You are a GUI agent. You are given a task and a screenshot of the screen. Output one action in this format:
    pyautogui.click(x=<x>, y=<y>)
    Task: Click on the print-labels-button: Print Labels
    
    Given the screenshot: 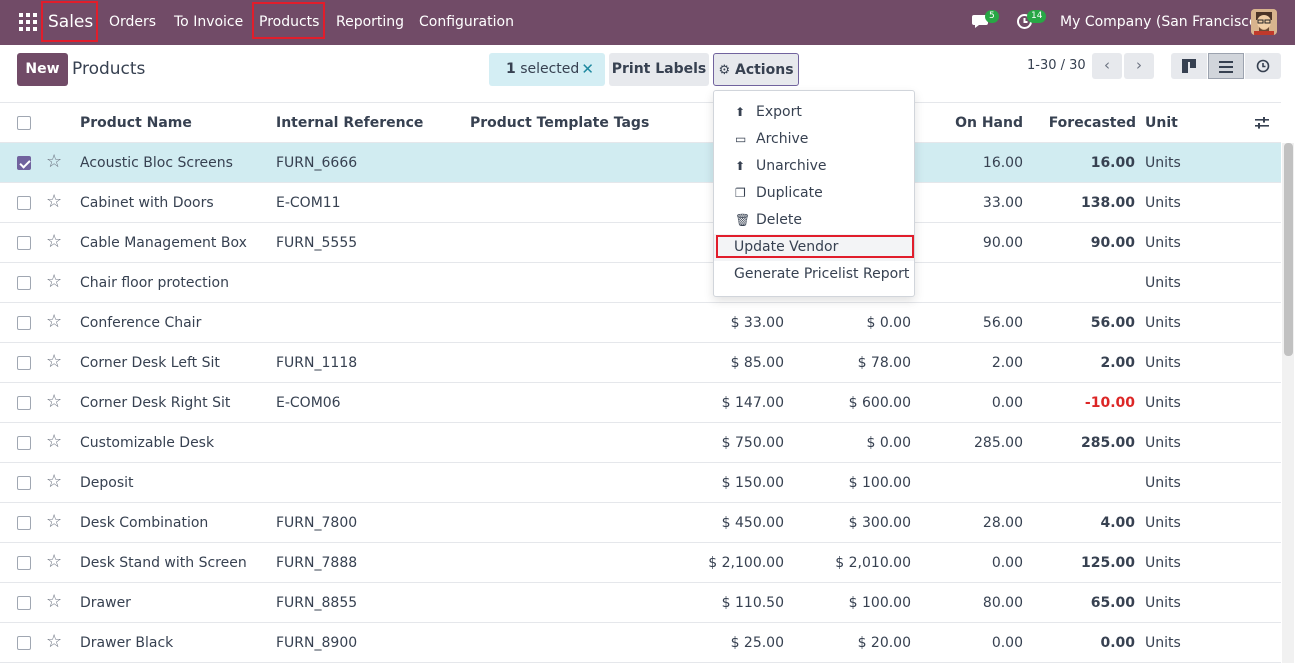 What is the action you would take?
    pyautogui.click(x=659, y=69)
    